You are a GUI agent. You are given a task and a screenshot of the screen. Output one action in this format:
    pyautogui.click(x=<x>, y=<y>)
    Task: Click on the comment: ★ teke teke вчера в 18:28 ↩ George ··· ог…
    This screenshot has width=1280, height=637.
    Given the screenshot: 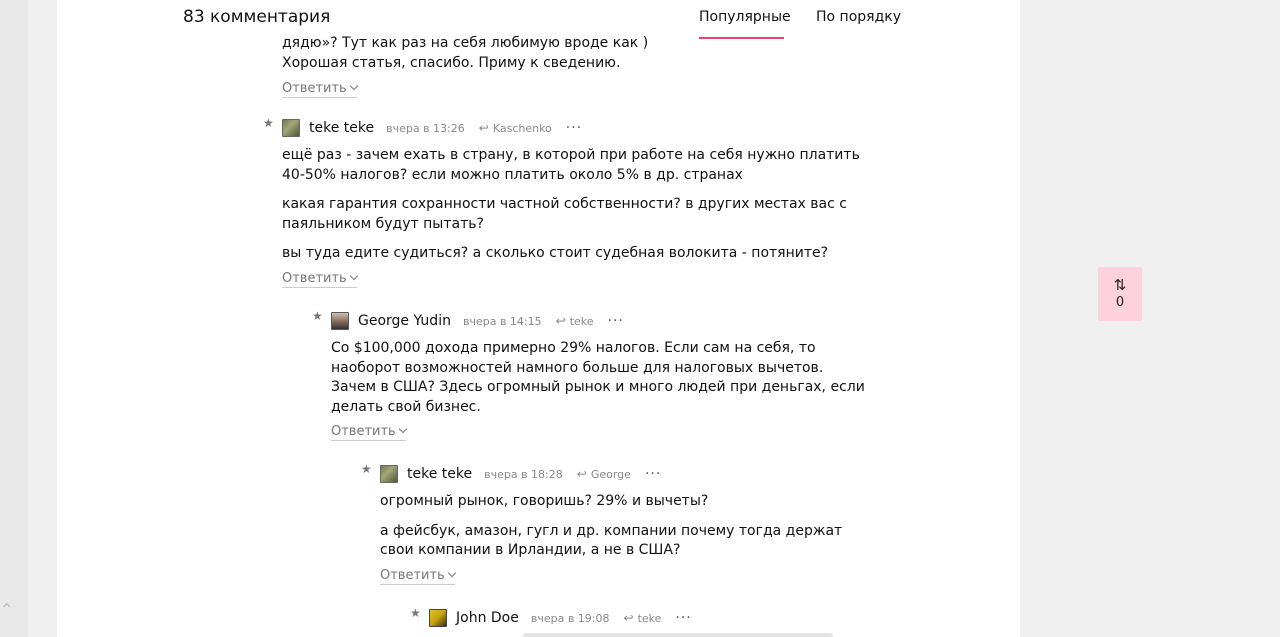 What is the action you would take?
    pyautogui.click(x=601, y=523)
    